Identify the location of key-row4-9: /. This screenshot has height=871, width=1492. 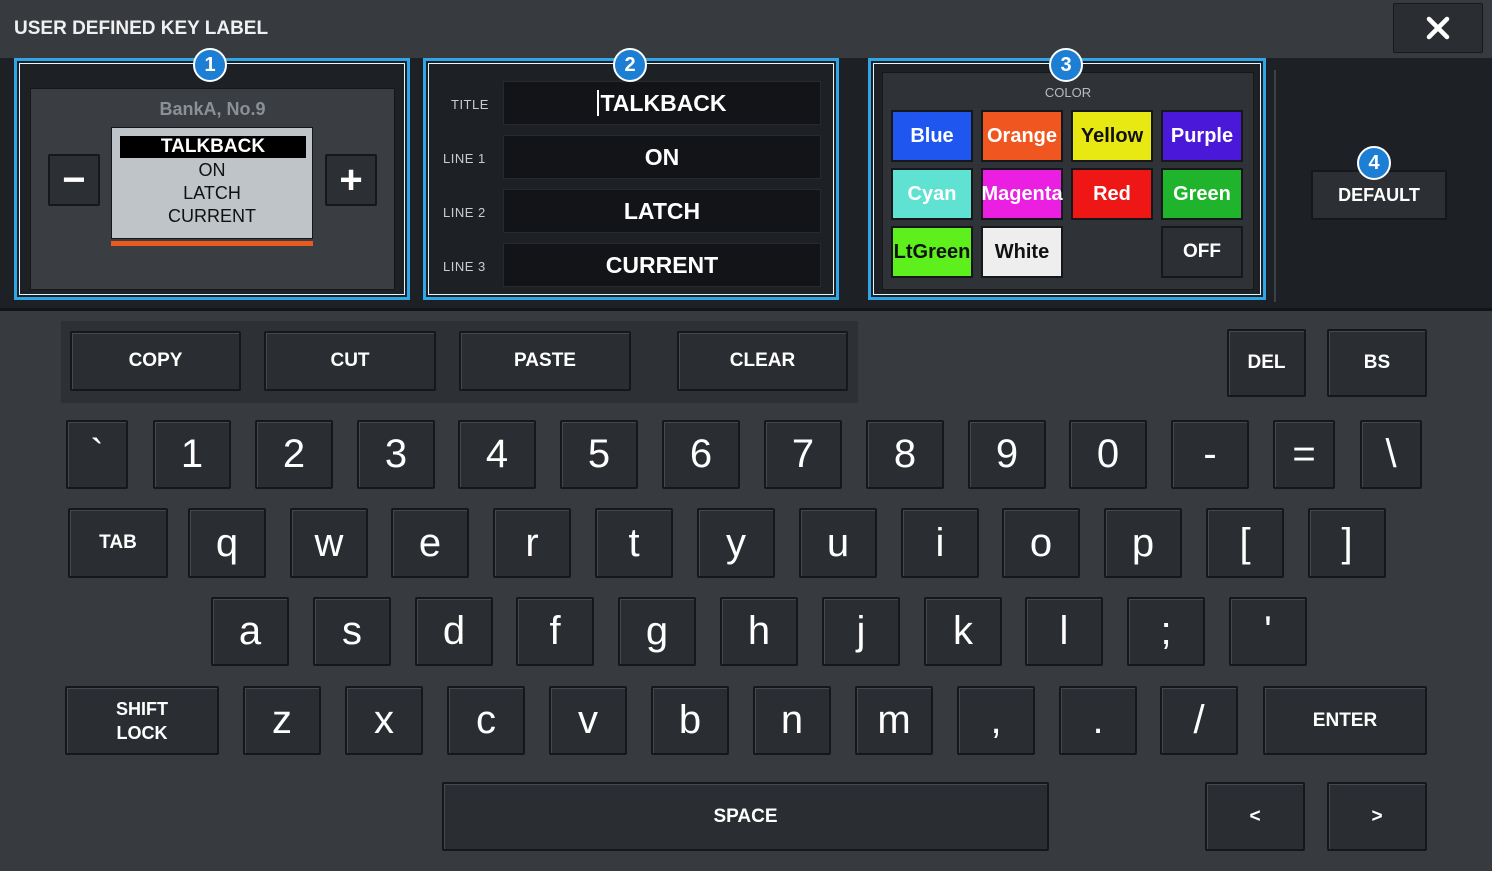
(1199, 720).